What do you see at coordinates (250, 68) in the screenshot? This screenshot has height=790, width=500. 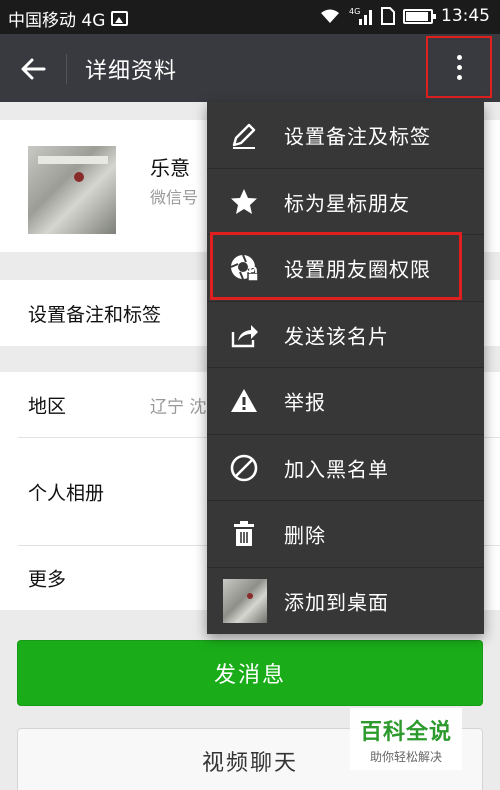 I see `title-bar: 详细资料` at bounding box center [250, 68].